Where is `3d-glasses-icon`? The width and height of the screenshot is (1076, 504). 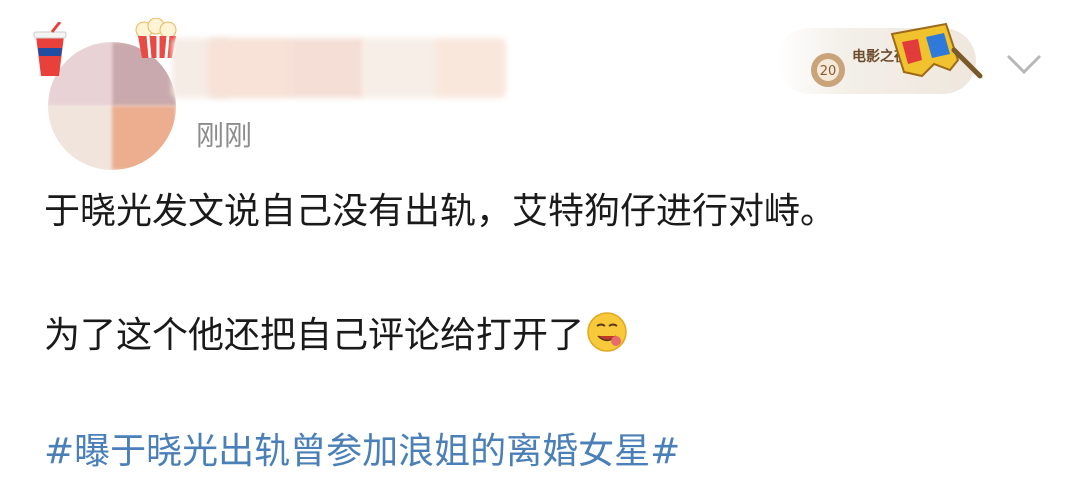 3d-glasses-icon is located at coordinates (936, 50).